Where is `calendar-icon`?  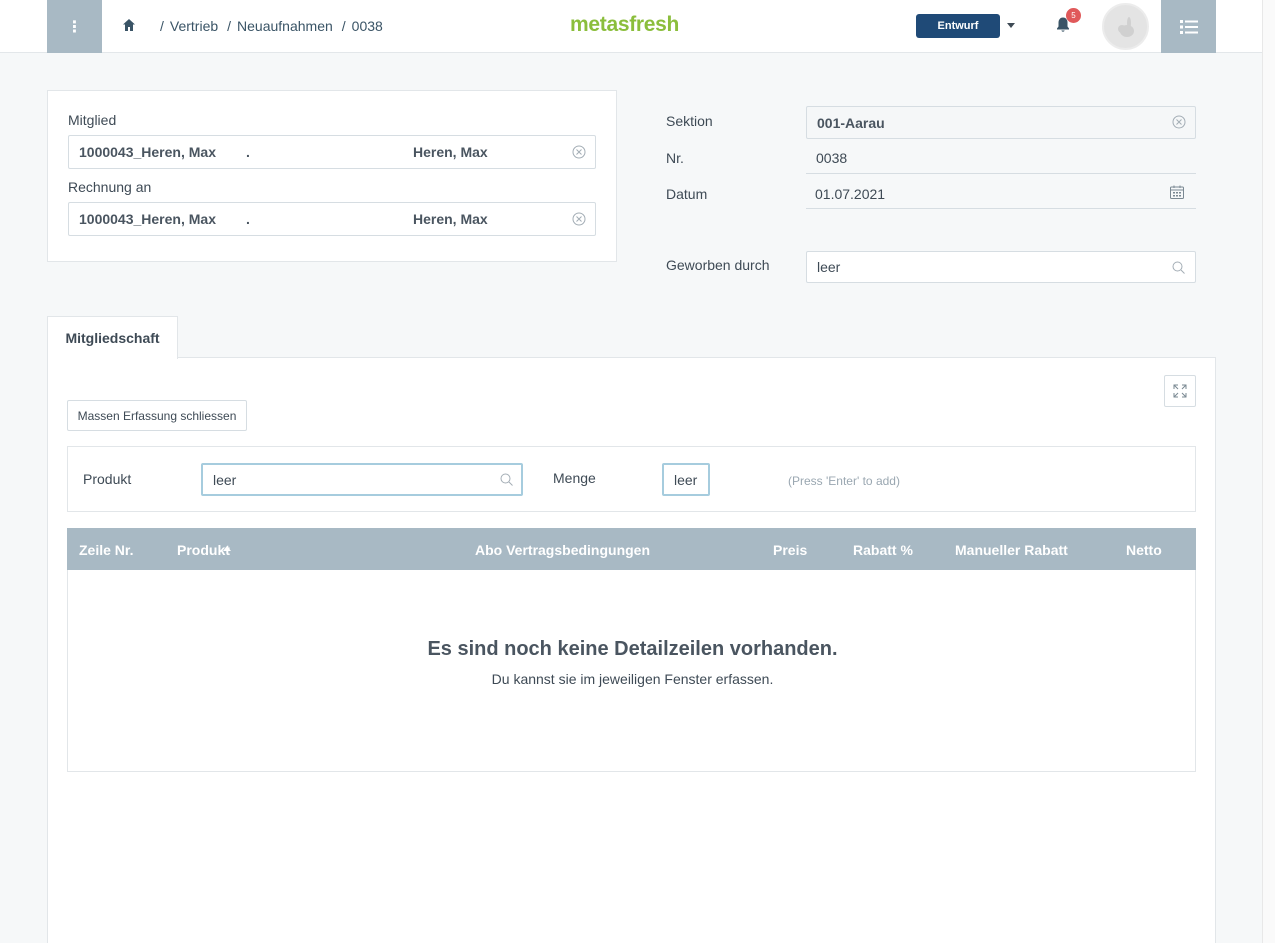
calendar-icon is located at coordinates (1177, 192).